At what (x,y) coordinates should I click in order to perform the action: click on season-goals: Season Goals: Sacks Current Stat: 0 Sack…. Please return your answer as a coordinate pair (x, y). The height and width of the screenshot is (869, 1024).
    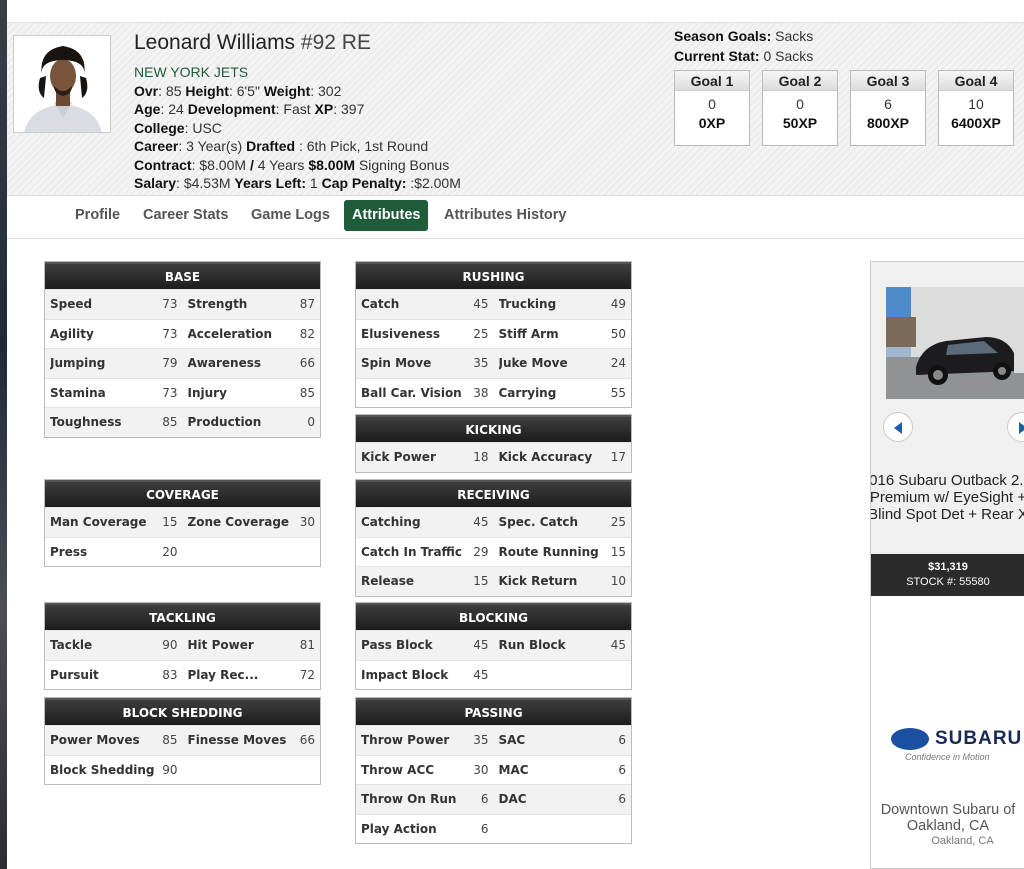
    Looking at the image, I should click on (743, 46).